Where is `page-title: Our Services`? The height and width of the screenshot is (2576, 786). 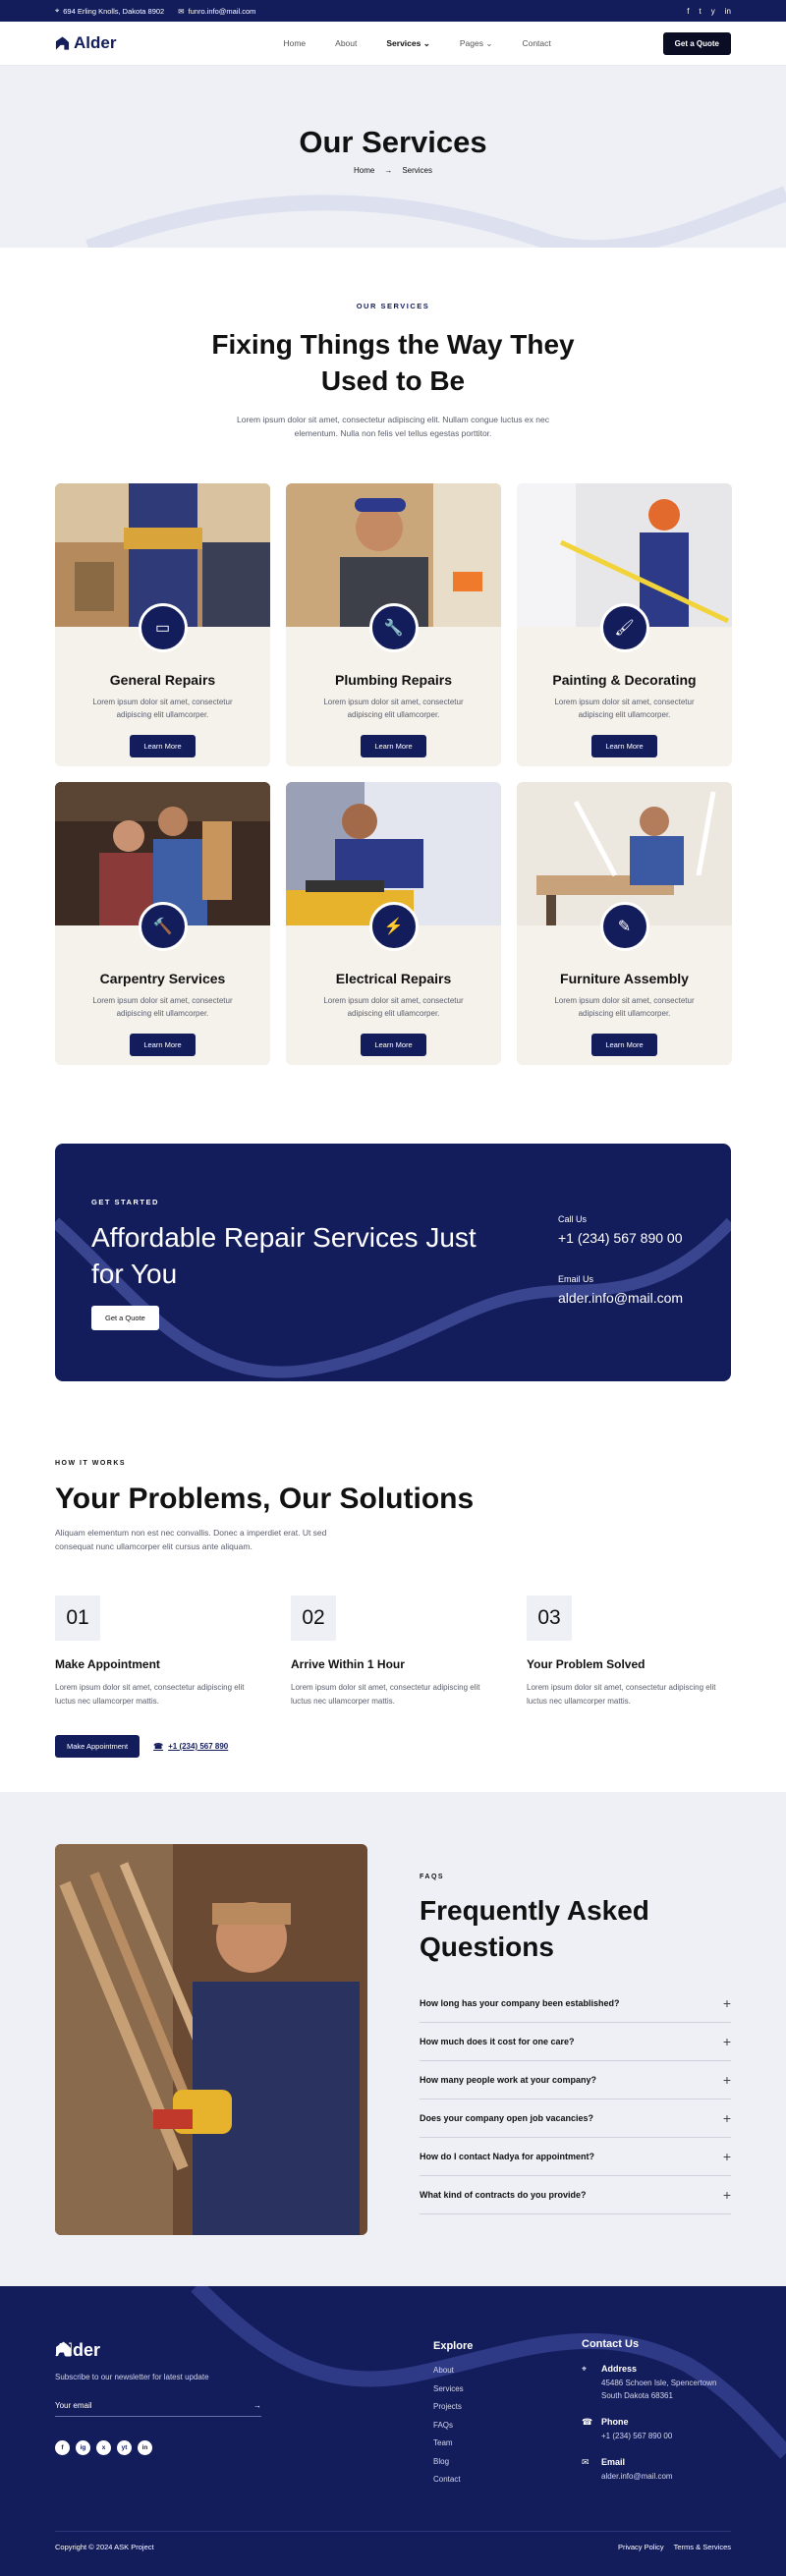 page-title: Our Services is located at coordinates (393, 142).